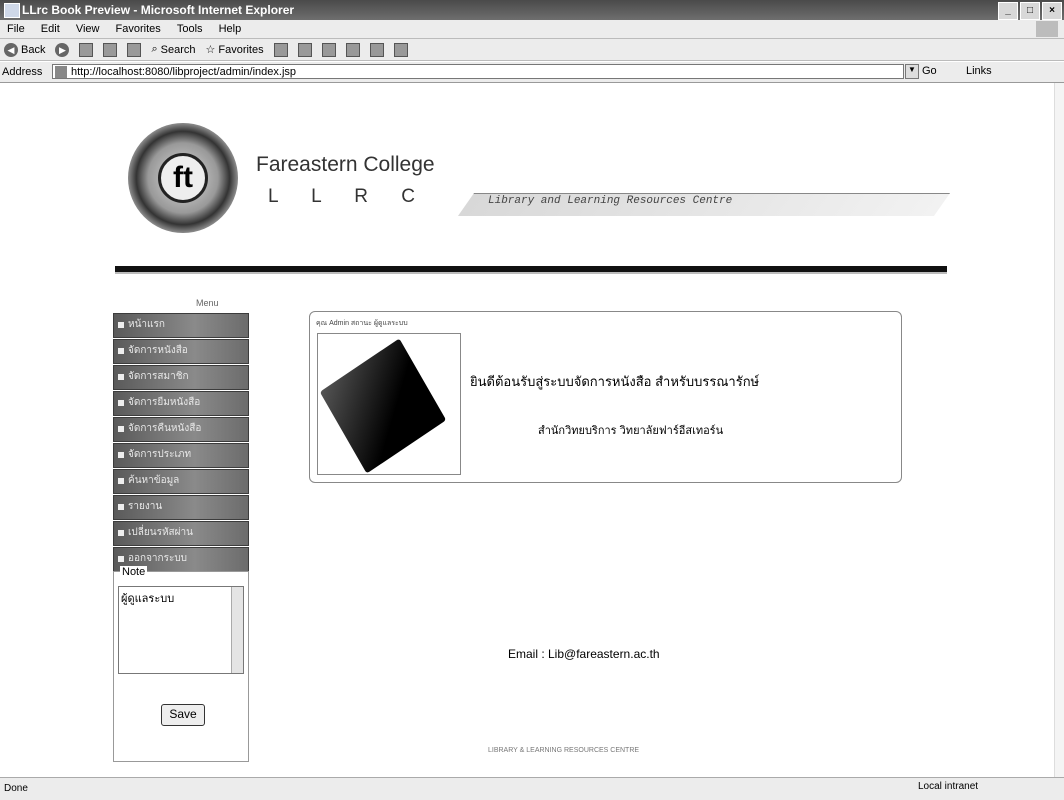 This screenshot has height=800, width=1064. I want to click on note-text: ผู้ดูแลระบบ, so click(148, 599).